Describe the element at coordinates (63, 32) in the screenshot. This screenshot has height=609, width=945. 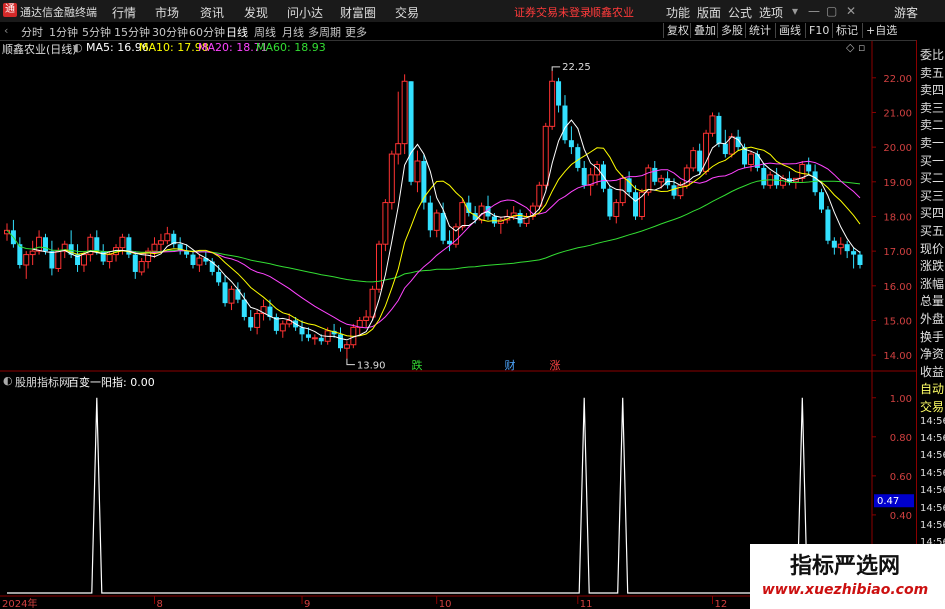
I see `tab-period-1min: 1分钟` at that location.